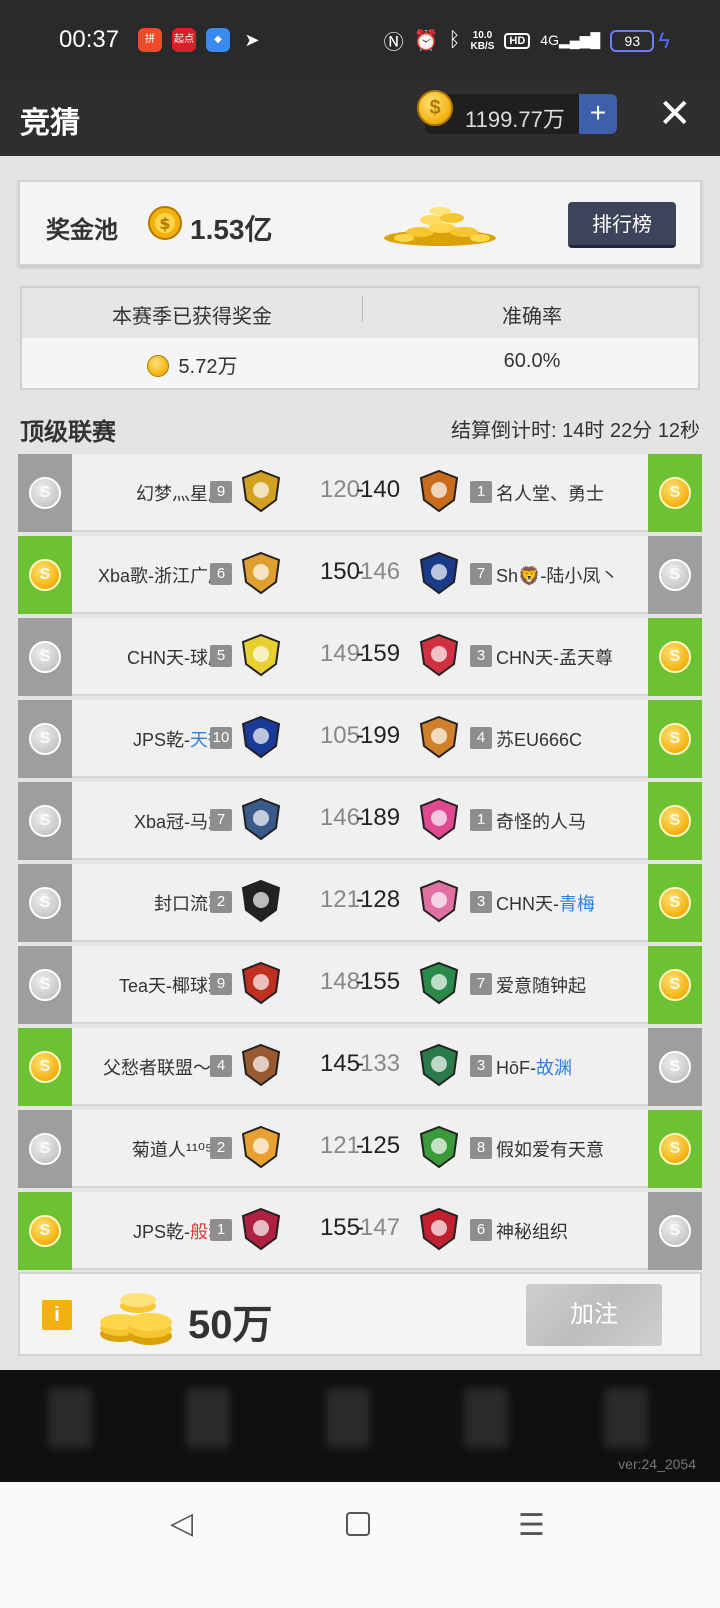 This screenshot has height=1608, width=720. I want to click on left-team-name: Xba歌-浙江广厦, so click(161, 576).